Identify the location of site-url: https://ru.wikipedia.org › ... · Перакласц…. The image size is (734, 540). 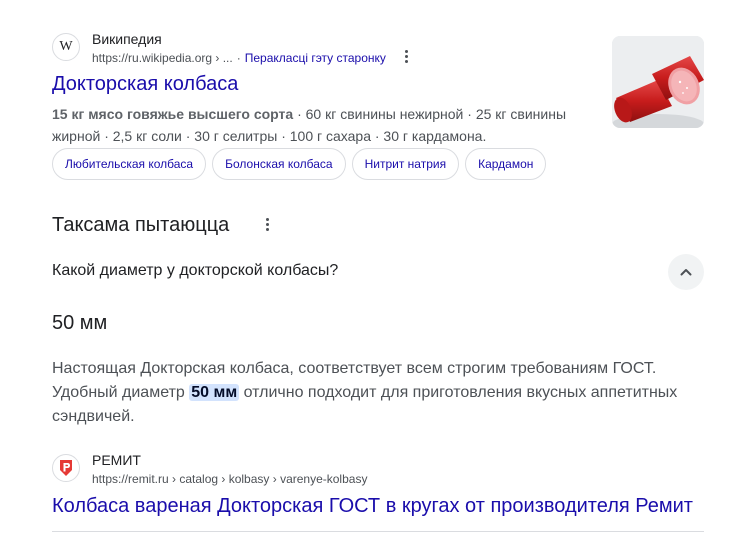
(239, 58).